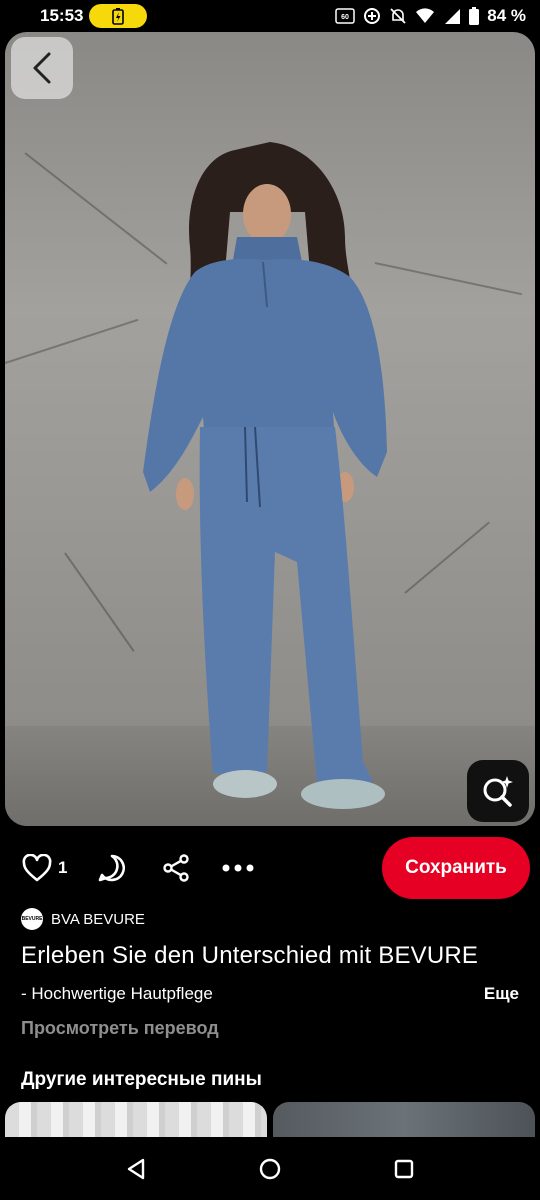 Image resolution: width=540 pixels, height=1200 pixels. What do you see at coordinates (501, 994) in the screenshot?
I see `show-more-link: Еще` at bounding box center [501, 994].